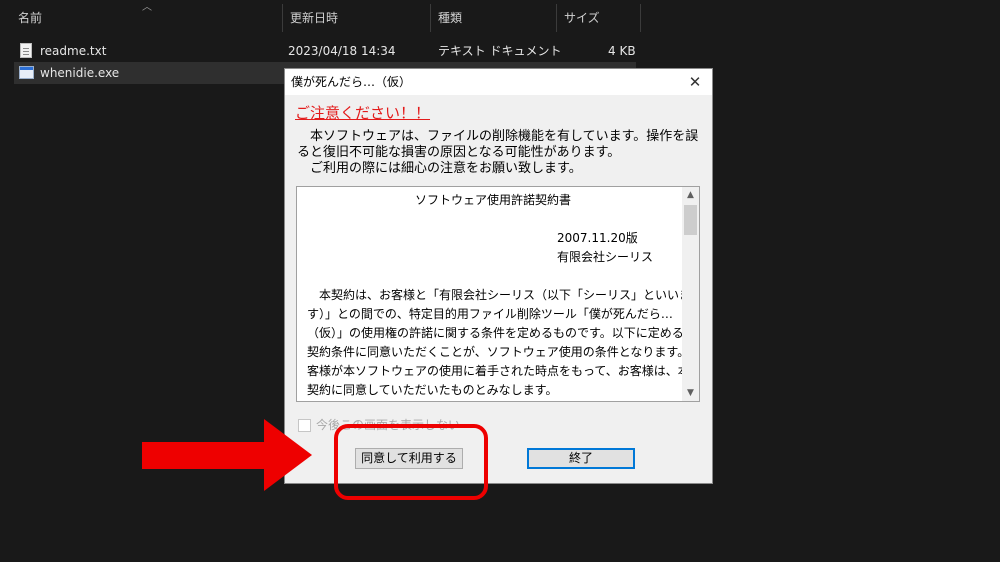  Describe the element at coordinates (314, 18) in the screenshot. I see `column-modified: 更新日時` at that location.